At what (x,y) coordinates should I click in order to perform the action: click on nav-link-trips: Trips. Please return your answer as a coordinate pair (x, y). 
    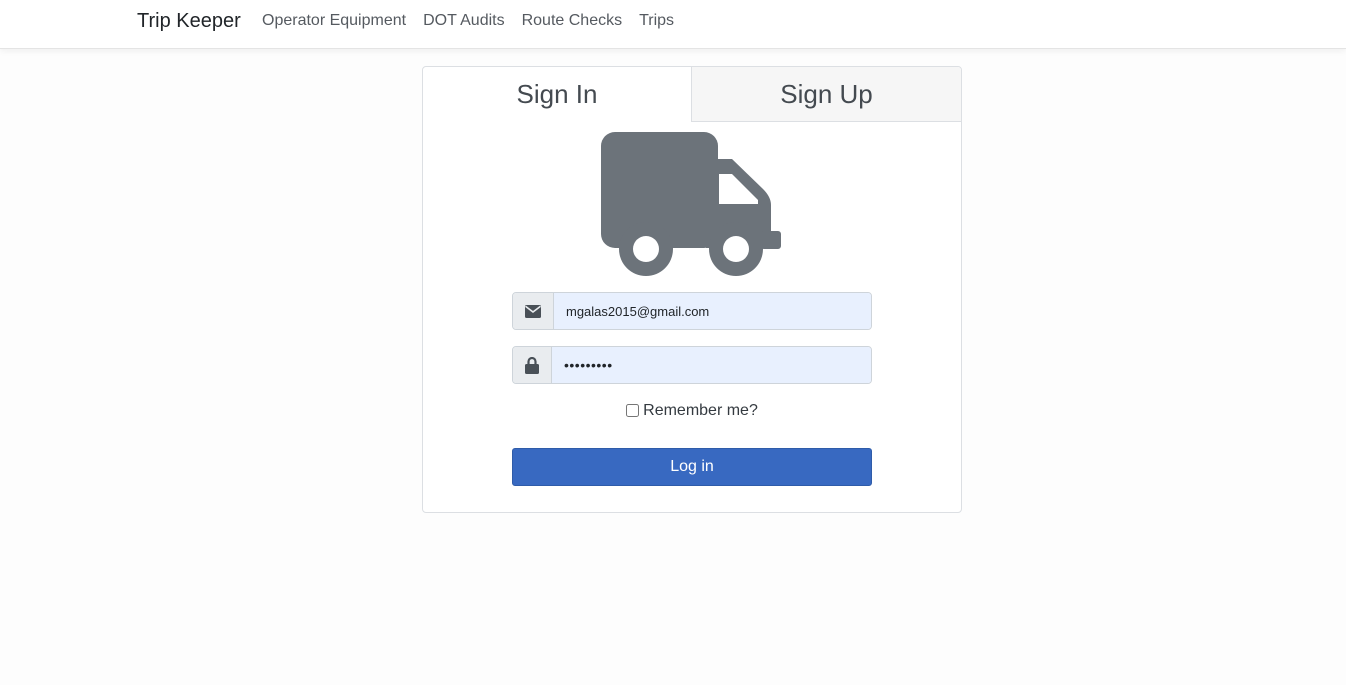
    Looking at the image, I should click on (656, 21).